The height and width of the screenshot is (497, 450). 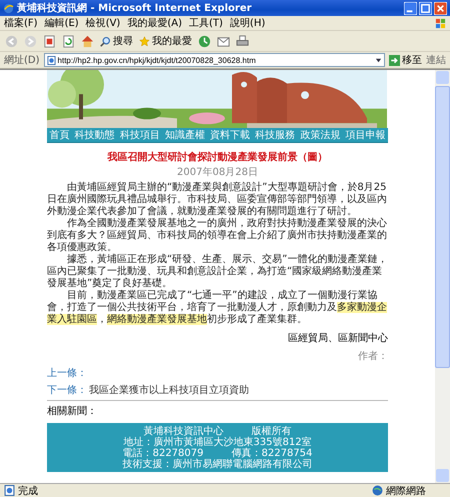 What do you see at coordinates (135, 8) in the screenshot?
I see `window-title: 黃埔科技資訊網 - Microsoft Internet Explorer` at bounding box center [135, 8].